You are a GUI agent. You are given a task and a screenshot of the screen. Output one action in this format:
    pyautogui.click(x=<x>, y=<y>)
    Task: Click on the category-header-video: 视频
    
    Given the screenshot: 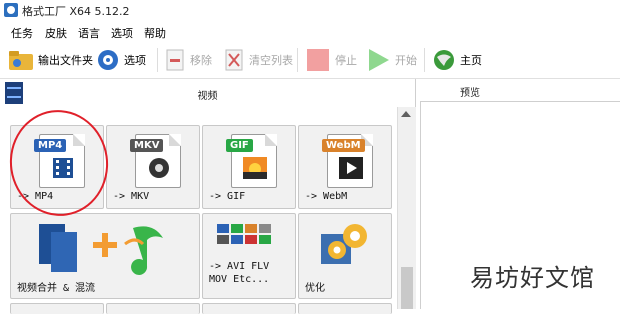 What is the action you would take?
    pyautogui.click(x=207, y=93)
    